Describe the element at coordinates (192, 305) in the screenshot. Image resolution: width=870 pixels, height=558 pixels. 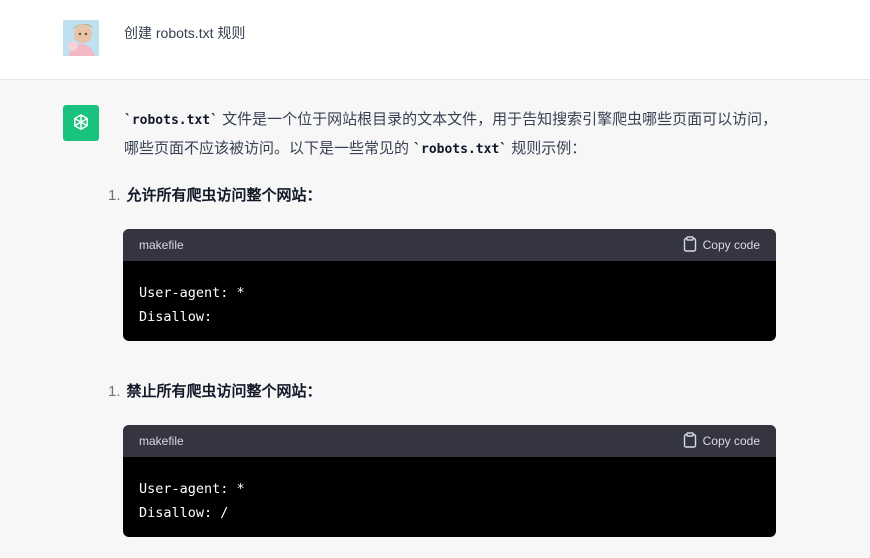
I see `code-content: User-agent: * Disallow:` at that location.